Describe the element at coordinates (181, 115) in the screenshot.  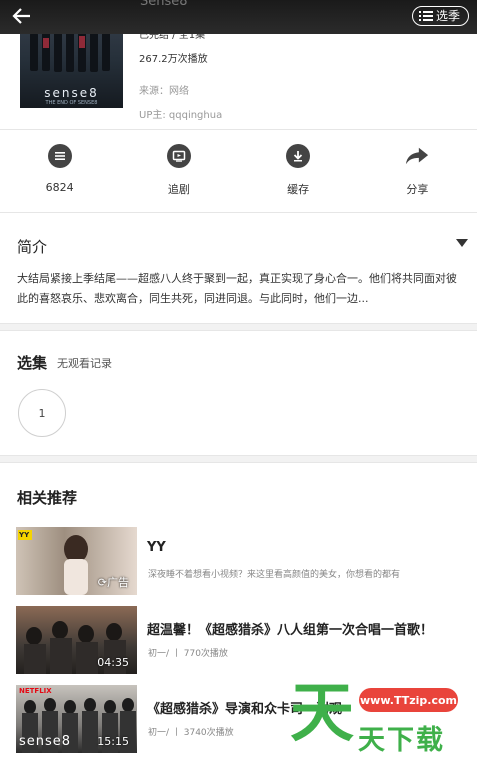
I see `uploader-label: UP主: qqqinghua` at that location.